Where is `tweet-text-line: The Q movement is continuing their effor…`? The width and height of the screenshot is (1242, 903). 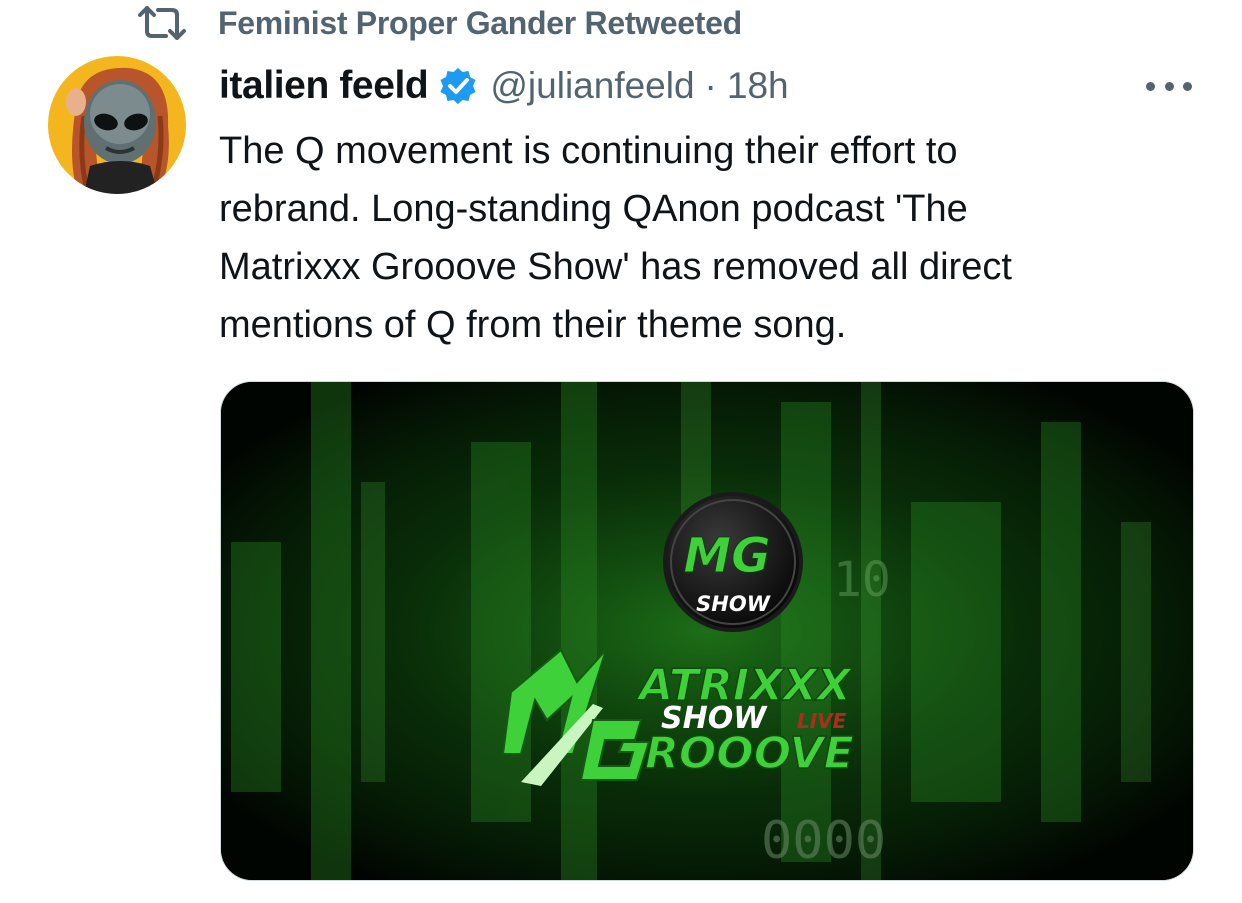 tweet-text-line: The Q movement is continuing their effor… is located at coordinates (588, 151).